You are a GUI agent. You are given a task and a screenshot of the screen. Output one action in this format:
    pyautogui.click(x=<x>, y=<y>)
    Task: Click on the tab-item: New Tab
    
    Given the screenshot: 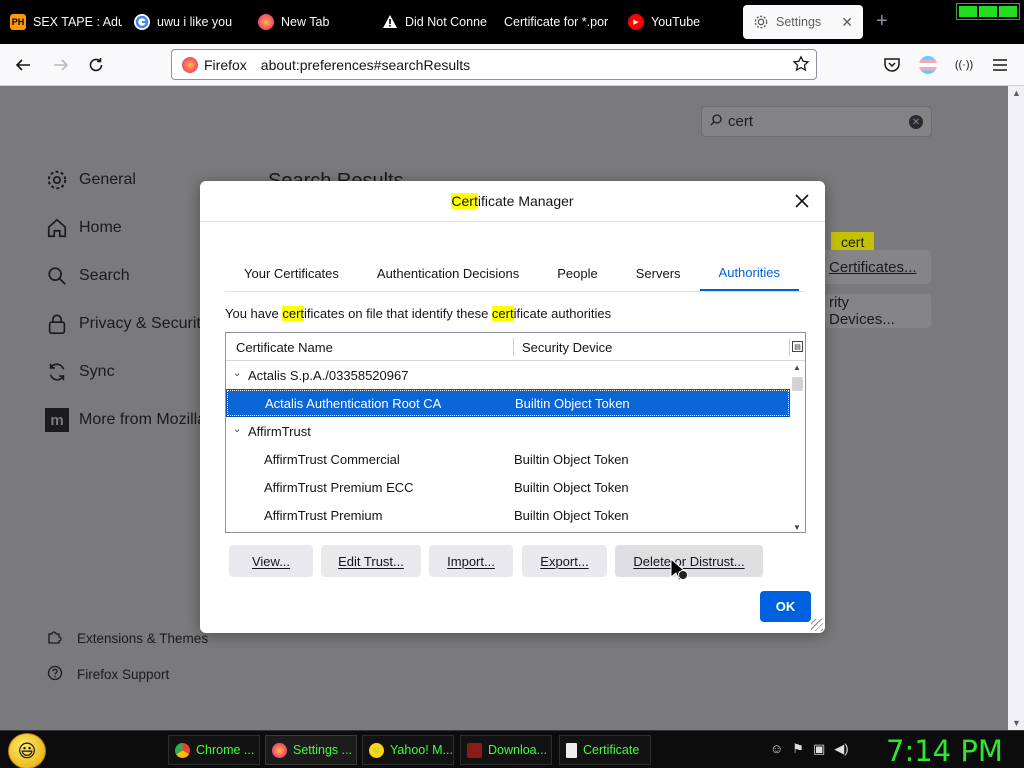 What is the action you would take?
    pyautogui.click(x=309, y=22)
    